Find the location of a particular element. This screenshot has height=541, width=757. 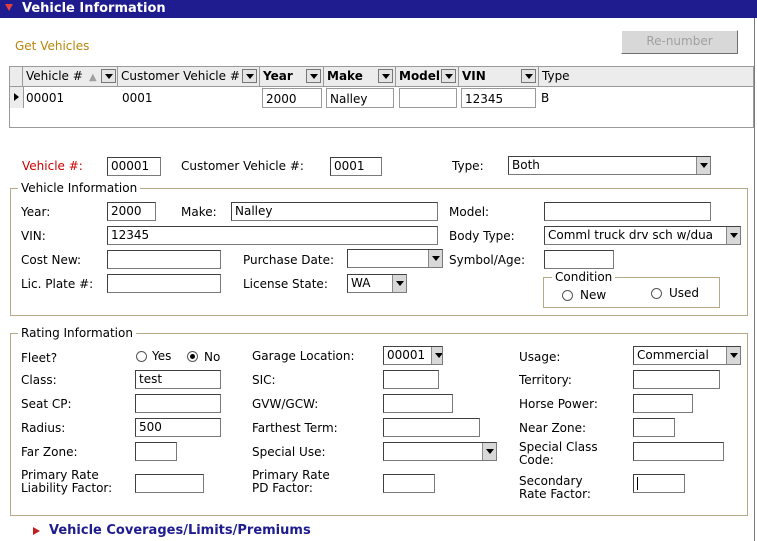

symbol-age-label: Symbol/Age: is located at coordinates (487, 260).